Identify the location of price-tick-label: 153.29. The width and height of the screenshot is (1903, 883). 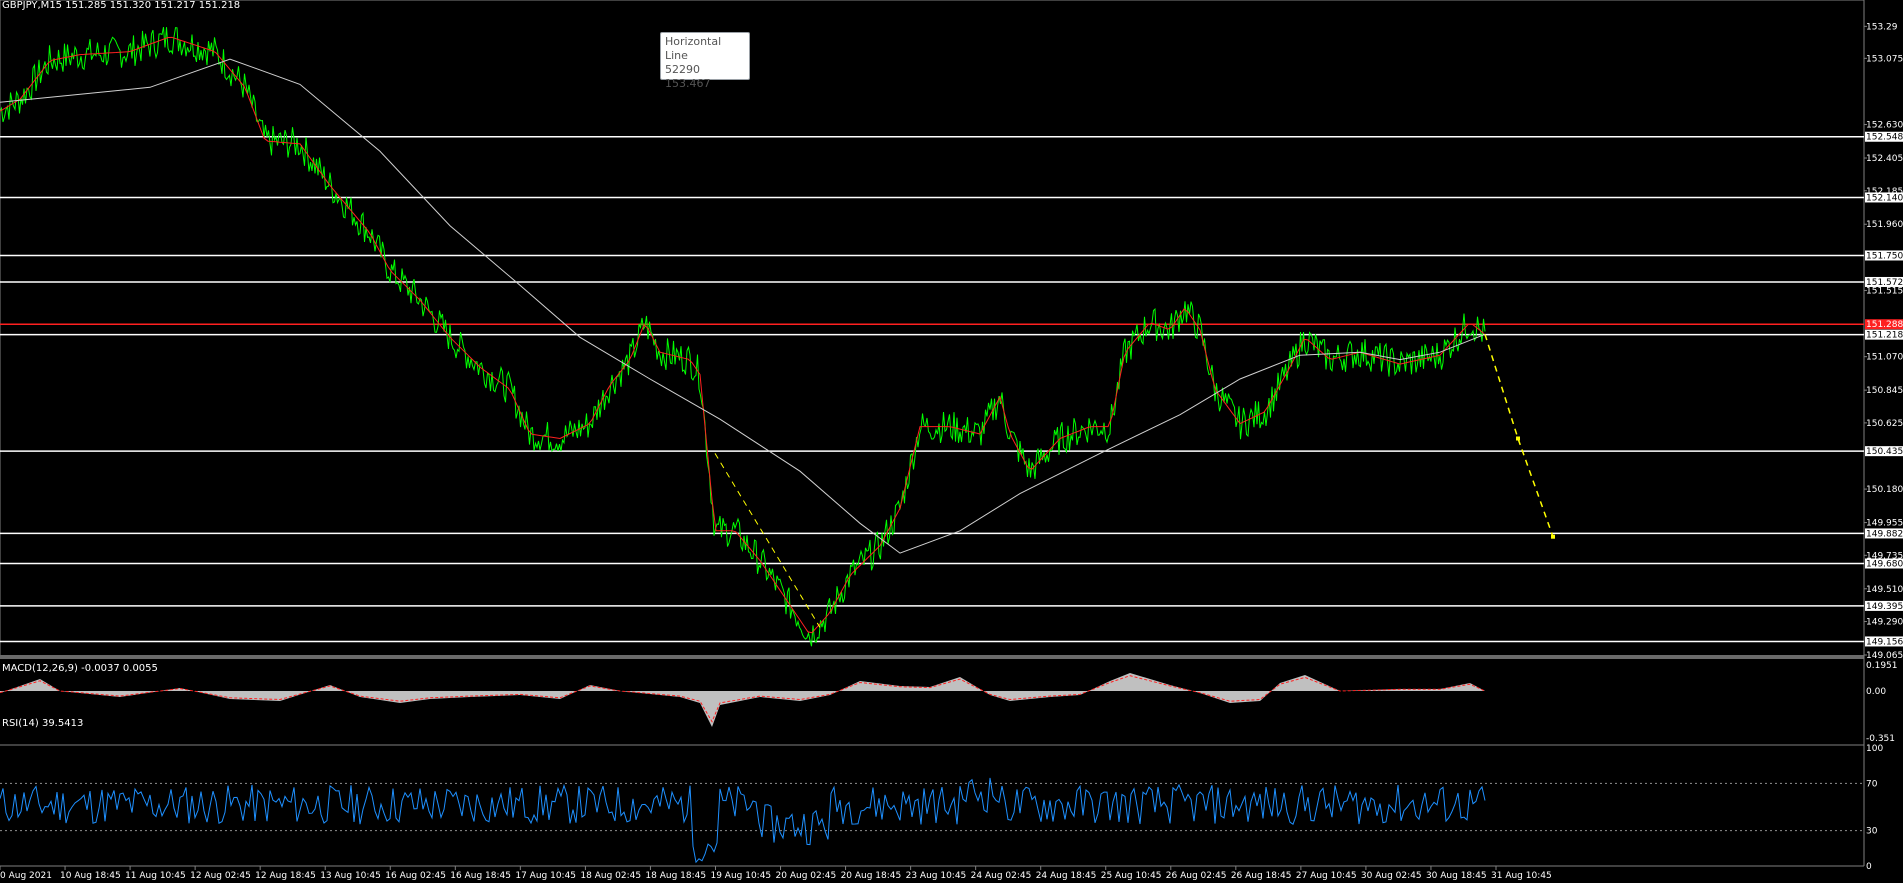
(1882, 27).